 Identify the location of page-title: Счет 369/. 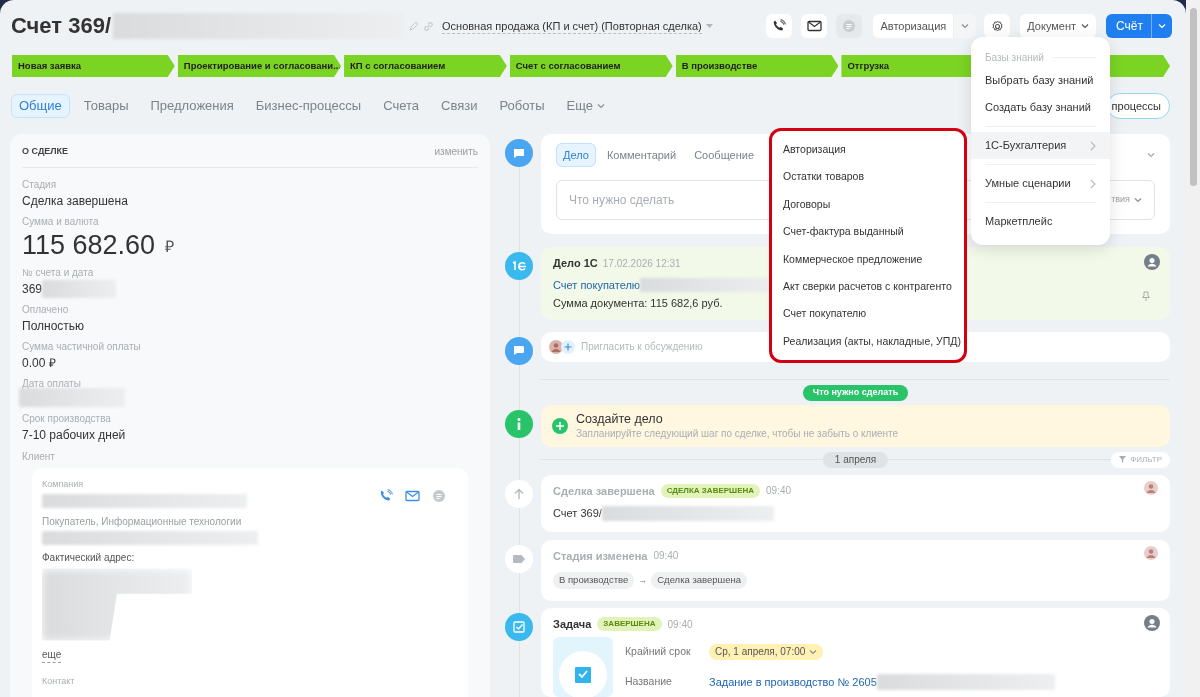
(61, 26).